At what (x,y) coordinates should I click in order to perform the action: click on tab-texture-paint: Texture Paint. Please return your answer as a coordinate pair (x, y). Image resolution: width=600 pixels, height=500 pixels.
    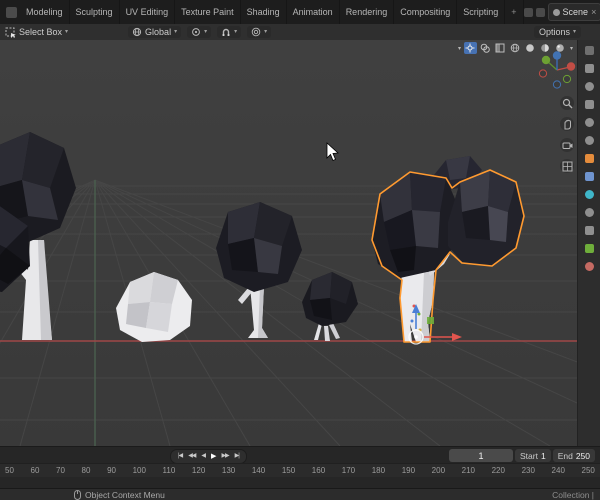
    Looking at the image, I should click on (208, 12).